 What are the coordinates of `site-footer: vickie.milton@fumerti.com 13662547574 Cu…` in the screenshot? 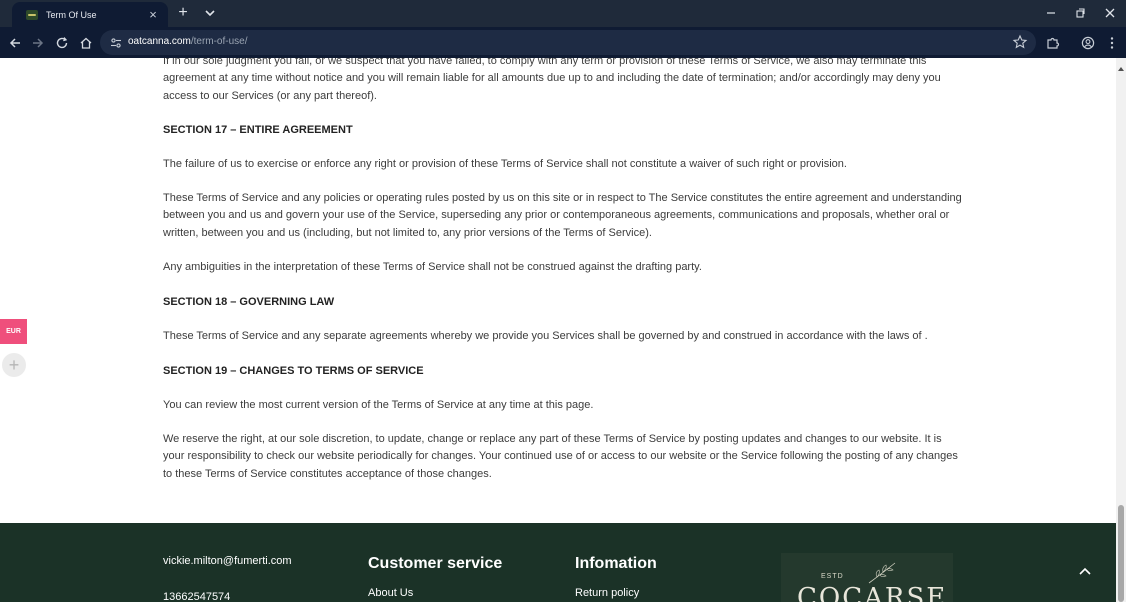 It's located at (558, 562).